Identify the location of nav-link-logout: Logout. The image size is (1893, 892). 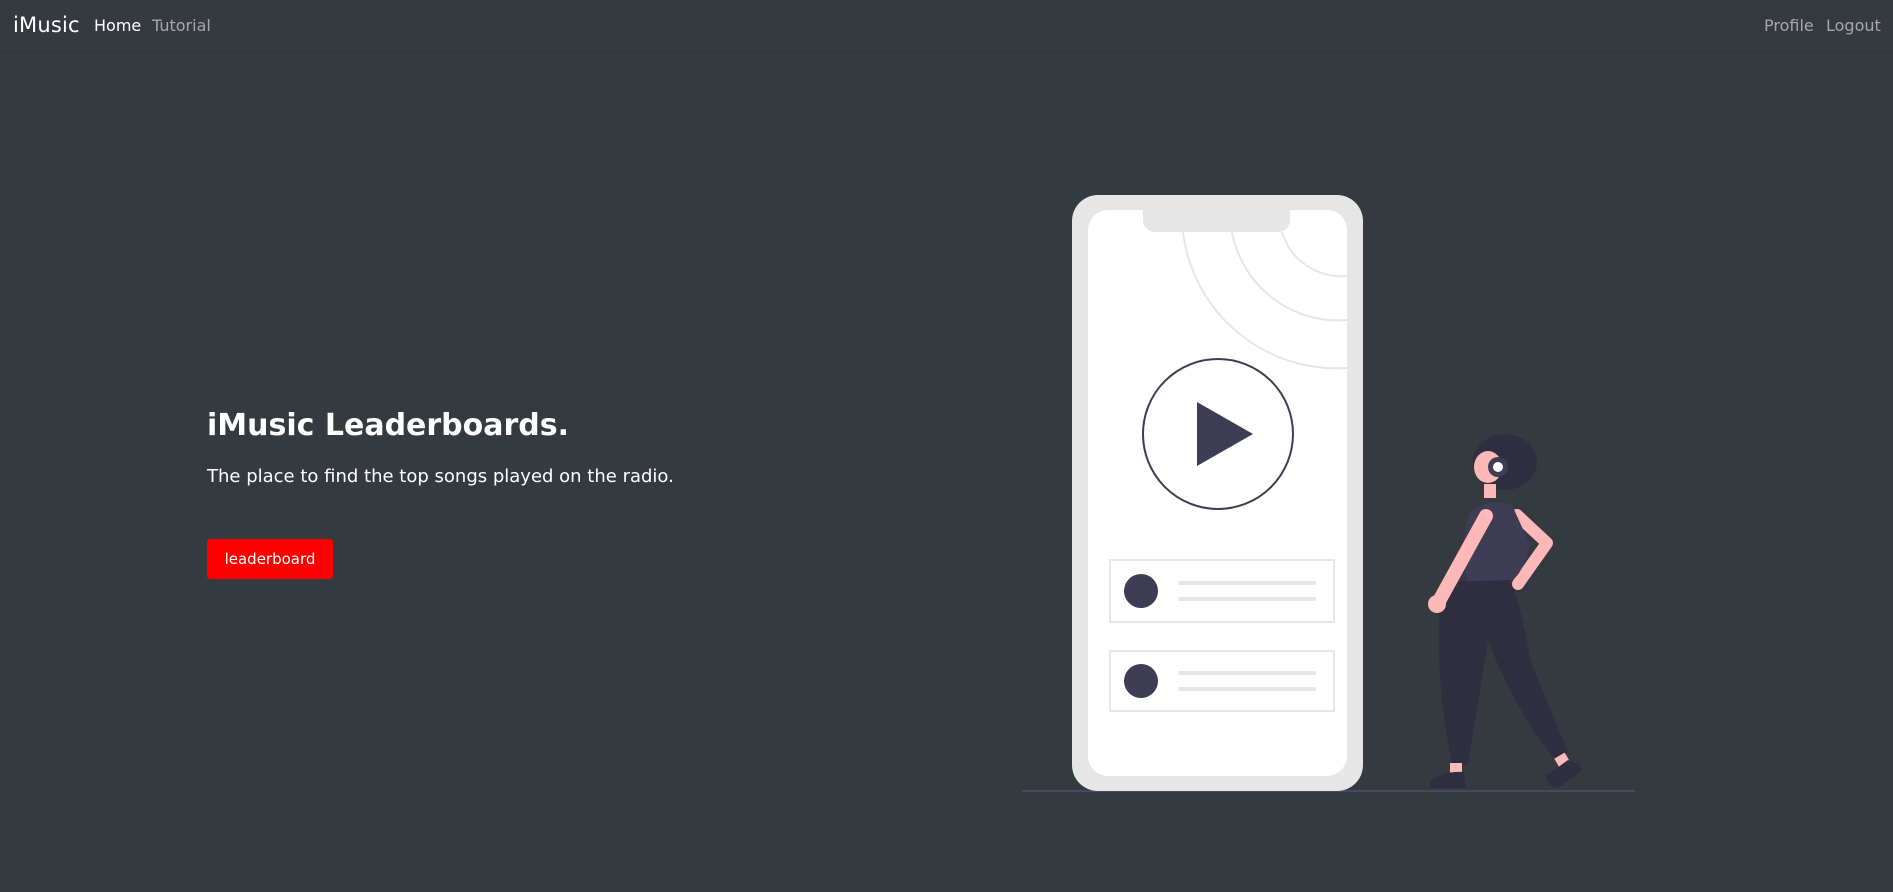
(1853, 25).